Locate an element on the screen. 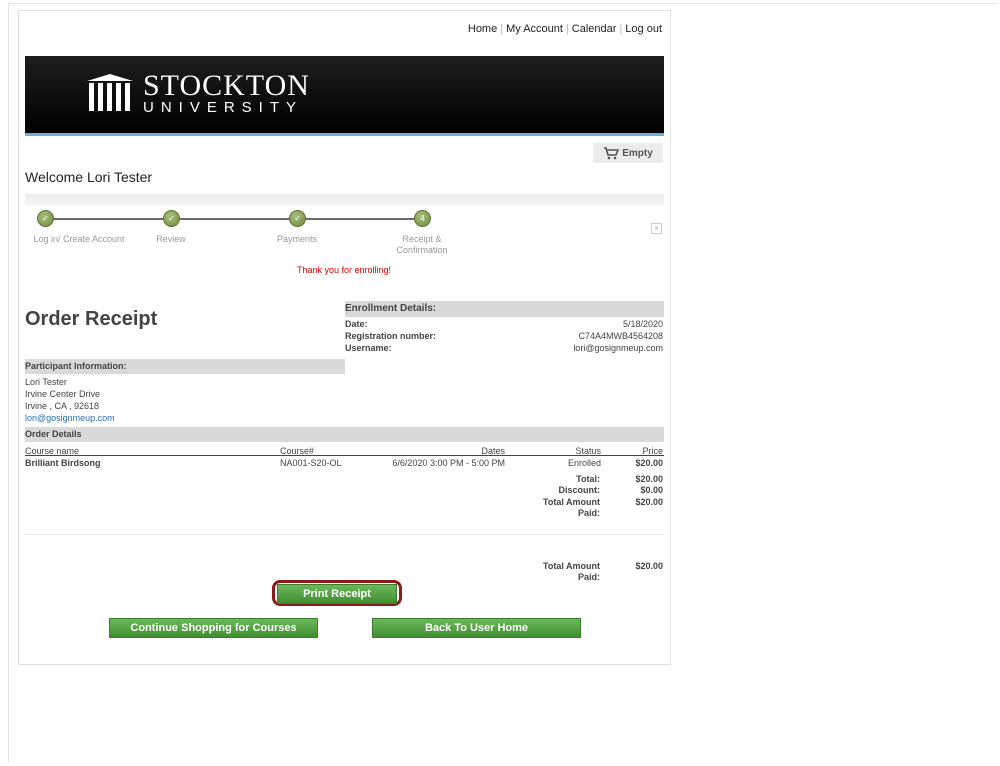 The width and height of the screenshot is (1000, 766). header-banner: STOCKTON UNIVERSITY is located at coordinates (344, 96).